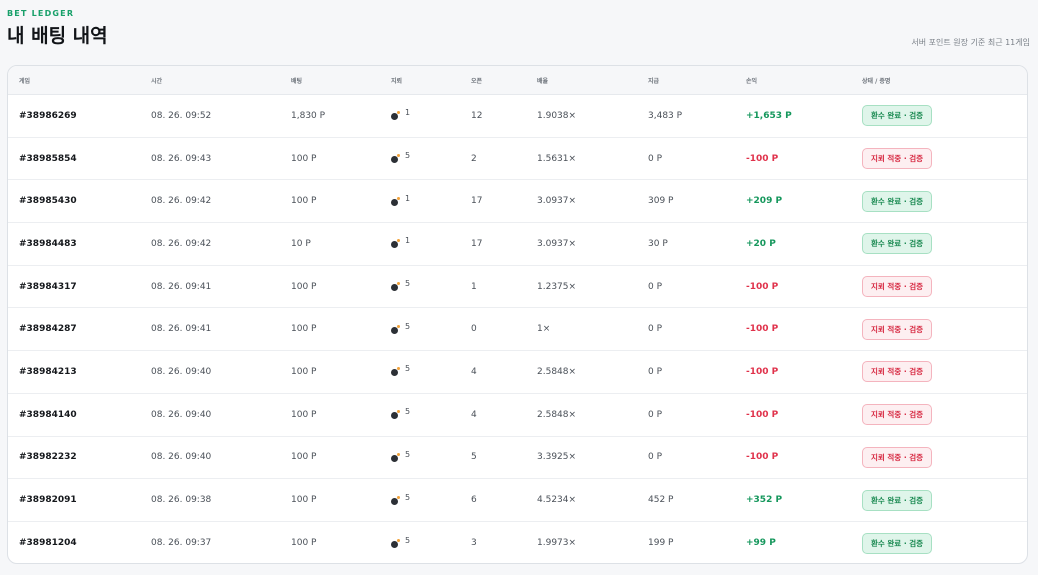  Describe the element at coordinates (474, 543) in the screenshot. I see `open-count: 3` at that location.